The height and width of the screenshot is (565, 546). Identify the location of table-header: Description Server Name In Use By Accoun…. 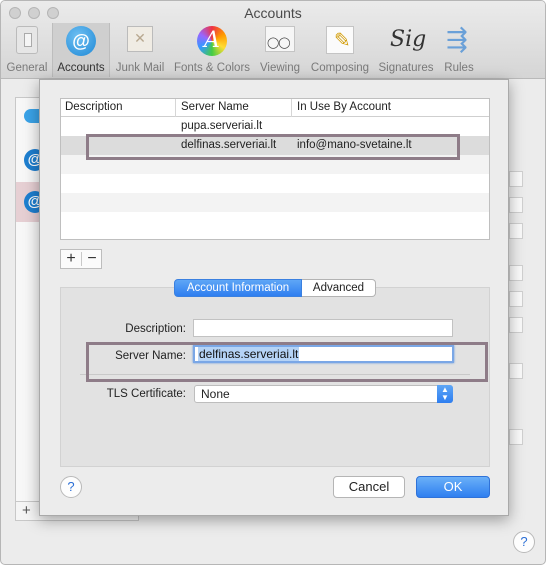
(275, 108).